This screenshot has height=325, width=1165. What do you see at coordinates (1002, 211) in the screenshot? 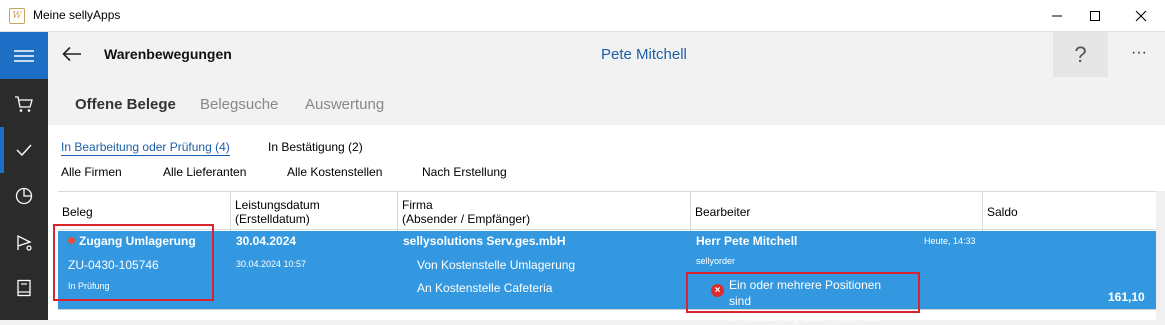
I see `column-header-label: Saldo` at bounding box center [1002, 211].